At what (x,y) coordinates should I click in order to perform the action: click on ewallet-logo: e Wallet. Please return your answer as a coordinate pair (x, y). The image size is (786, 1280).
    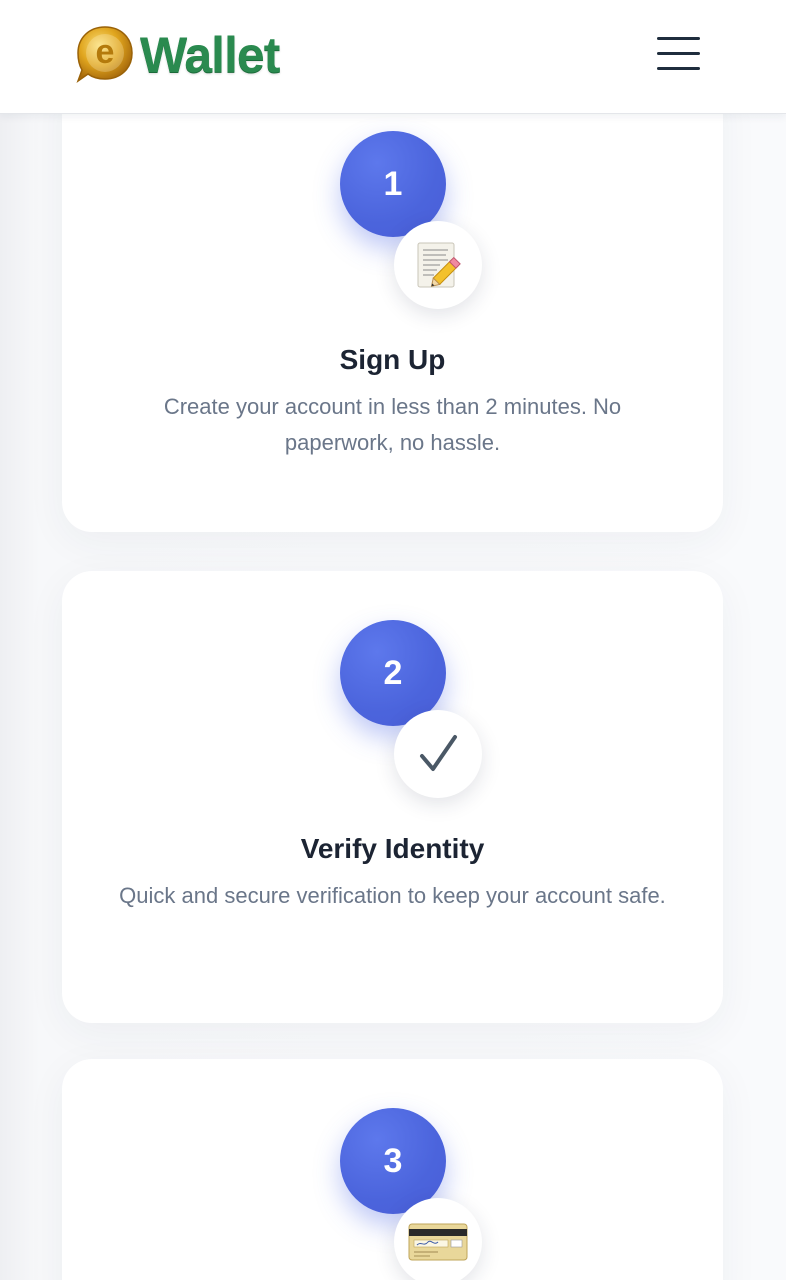
    Looking at the image, I should click on (177, 54).